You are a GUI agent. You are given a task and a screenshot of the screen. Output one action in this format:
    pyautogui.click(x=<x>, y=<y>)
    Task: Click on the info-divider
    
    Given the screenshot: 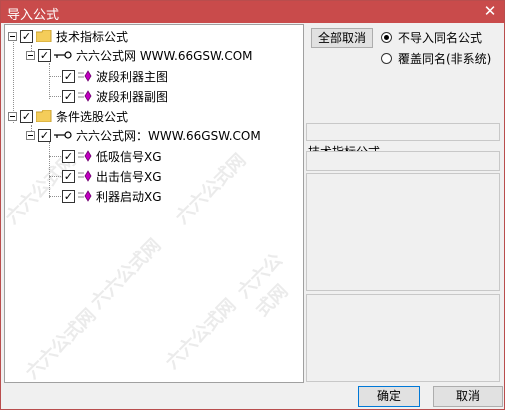 What is the action you would take?
    pyautogui.click(x=403, y=132)
    